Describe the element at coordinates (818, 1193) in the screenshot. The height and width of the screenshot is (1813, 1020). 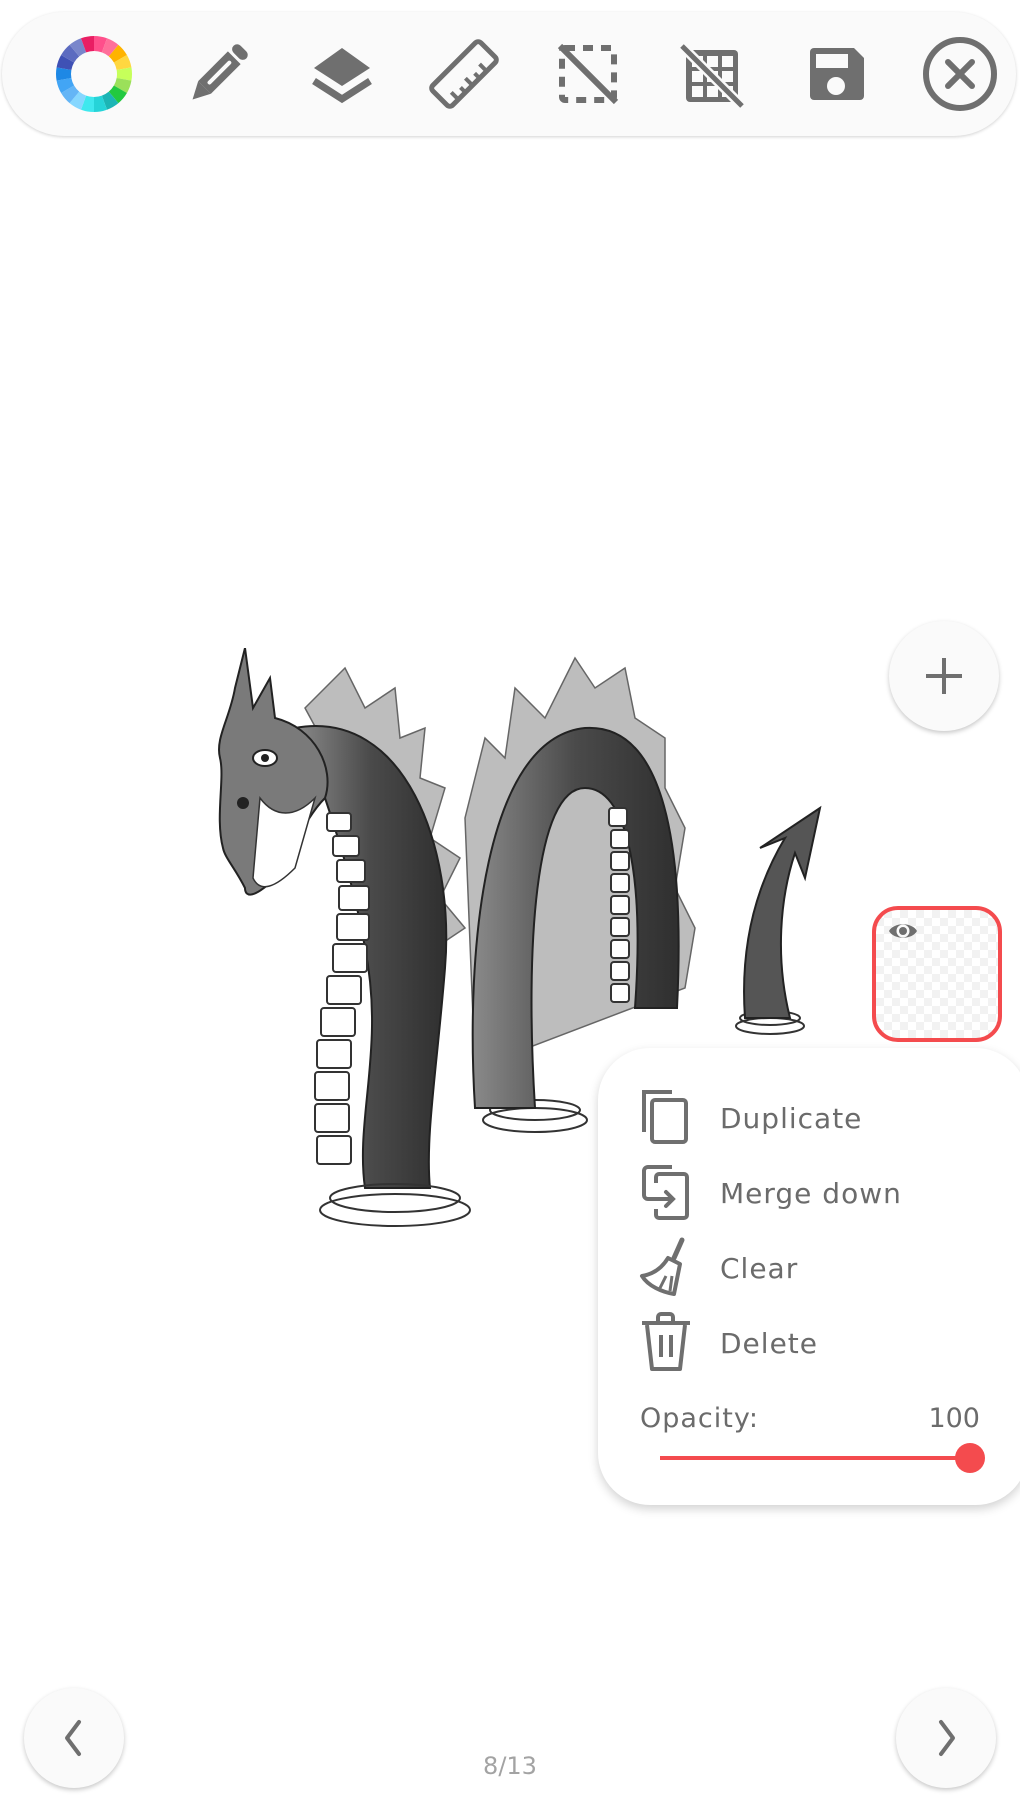
I see `menu-item-merge-down: Merge down` at that location.